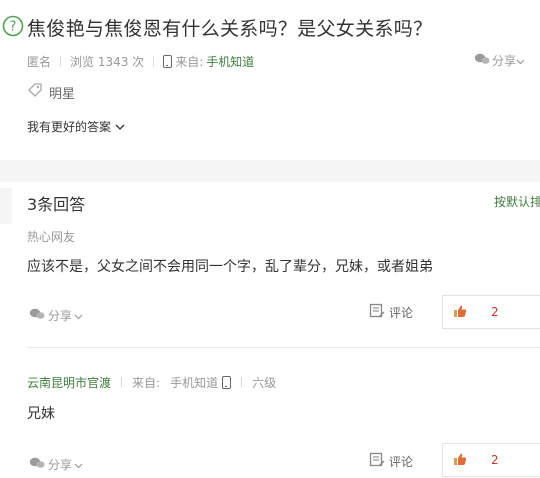  I want to click on question-share-button: 分享, so click(500, 60).